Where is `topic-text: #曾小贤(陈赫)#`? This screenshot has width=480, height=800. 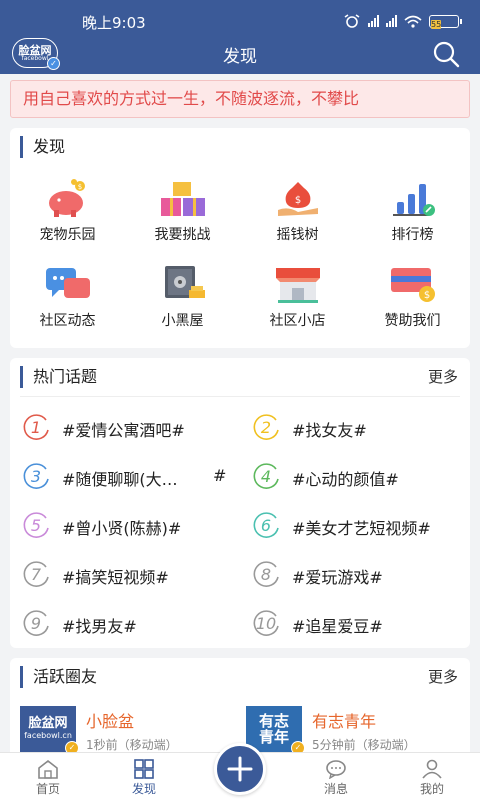
topic-text: #曾小贤(陈赫)# is located at coordinates (122, 528).